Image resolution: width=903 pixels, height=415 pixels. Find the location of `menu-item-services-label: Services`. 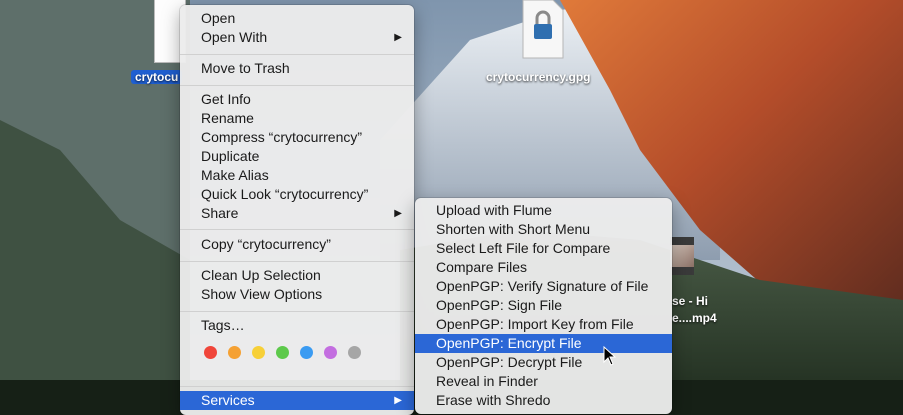

menu-item-services-label: Services is located at coordinates (228, 400).